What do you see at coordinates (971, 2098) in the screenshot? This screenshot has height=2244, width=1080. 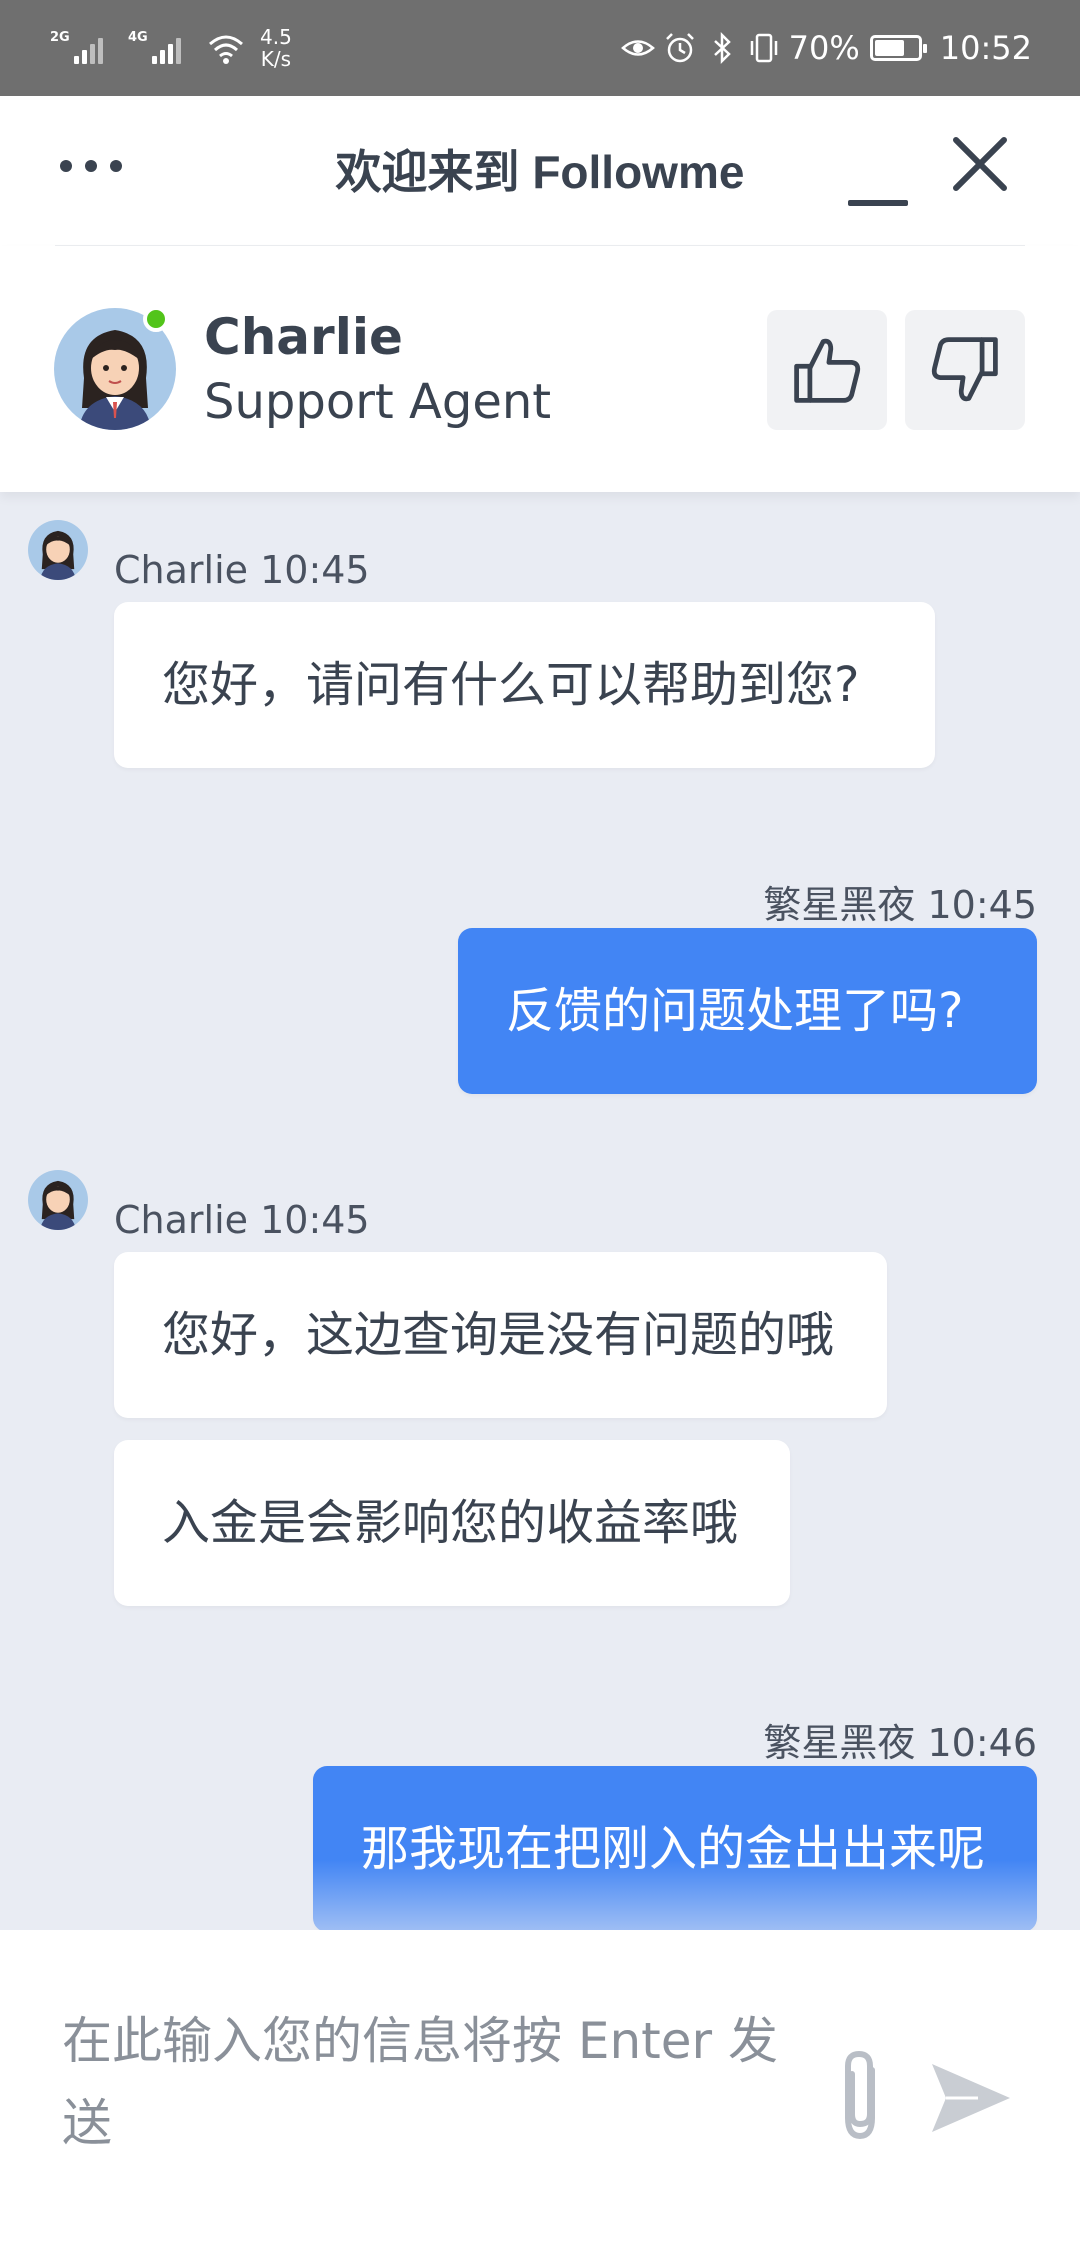 I see `send-icon` at bounding box center [971, 2098].